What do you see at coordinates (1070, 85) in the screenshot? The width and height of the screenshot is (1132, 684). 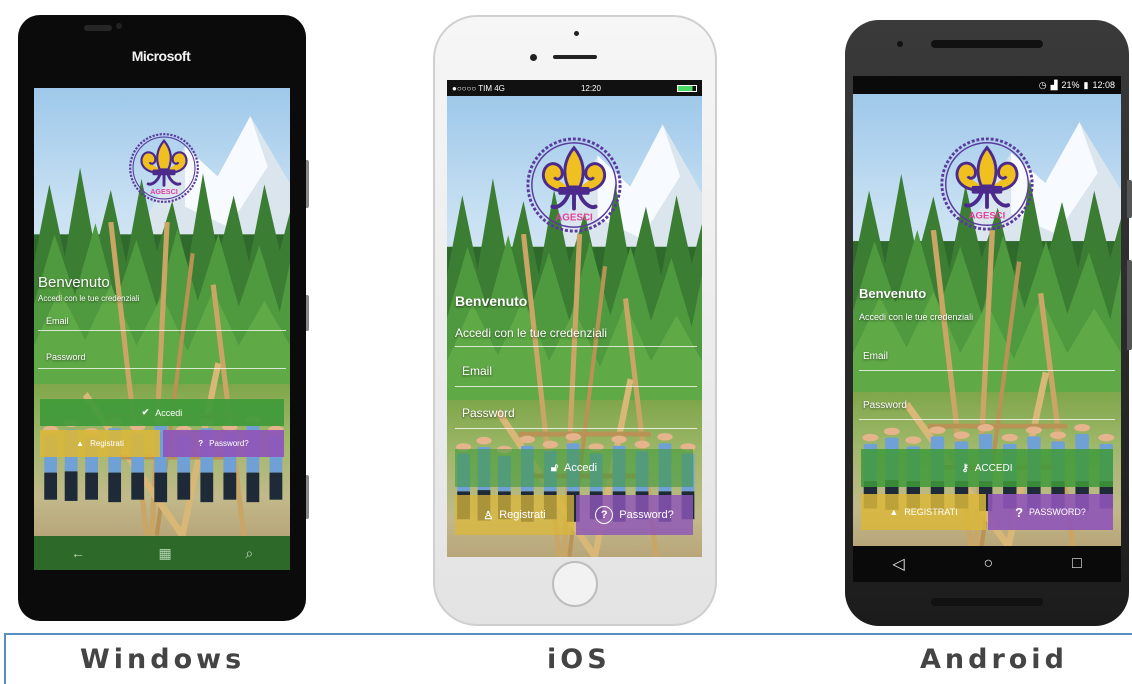 I see `battery-percent: 21%` at bounding box center [1070, 85].